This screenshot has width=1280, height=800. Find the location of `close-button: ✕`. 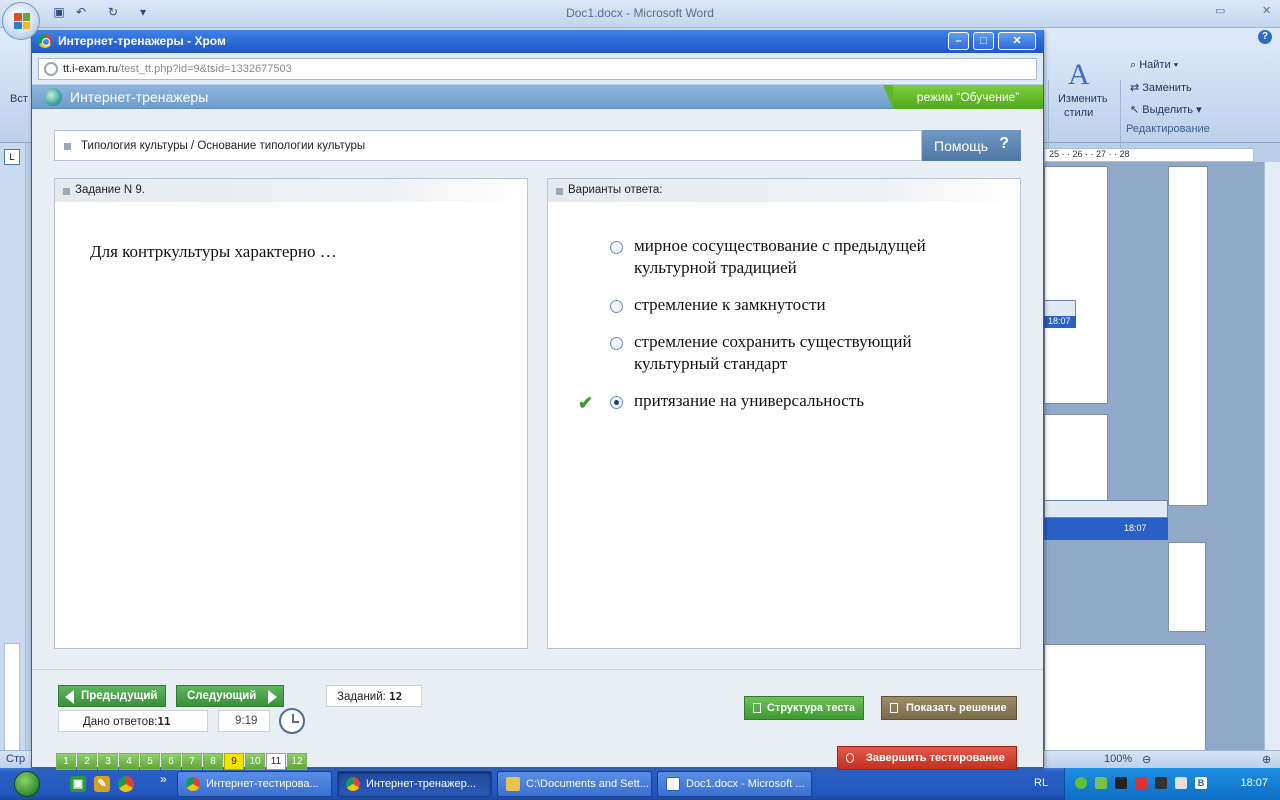

close-button: ✕ is located at coordinates (1017, 41).